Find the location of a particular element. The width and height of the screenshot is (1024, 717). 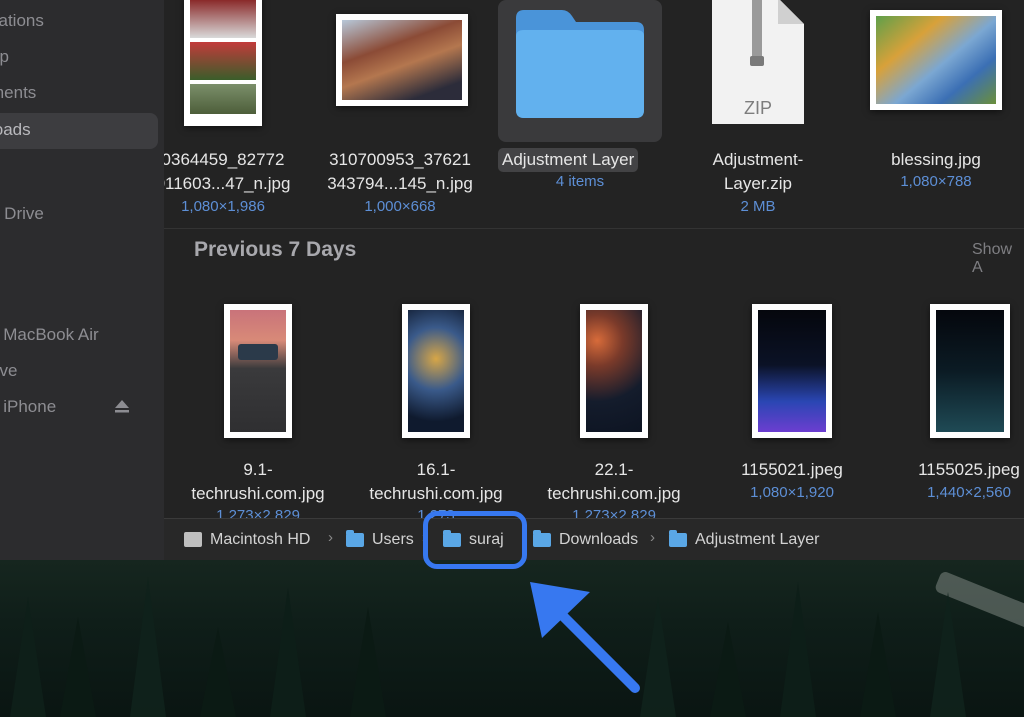

file-meta: 1,440×2,560 is located at coordinates (969, 492).